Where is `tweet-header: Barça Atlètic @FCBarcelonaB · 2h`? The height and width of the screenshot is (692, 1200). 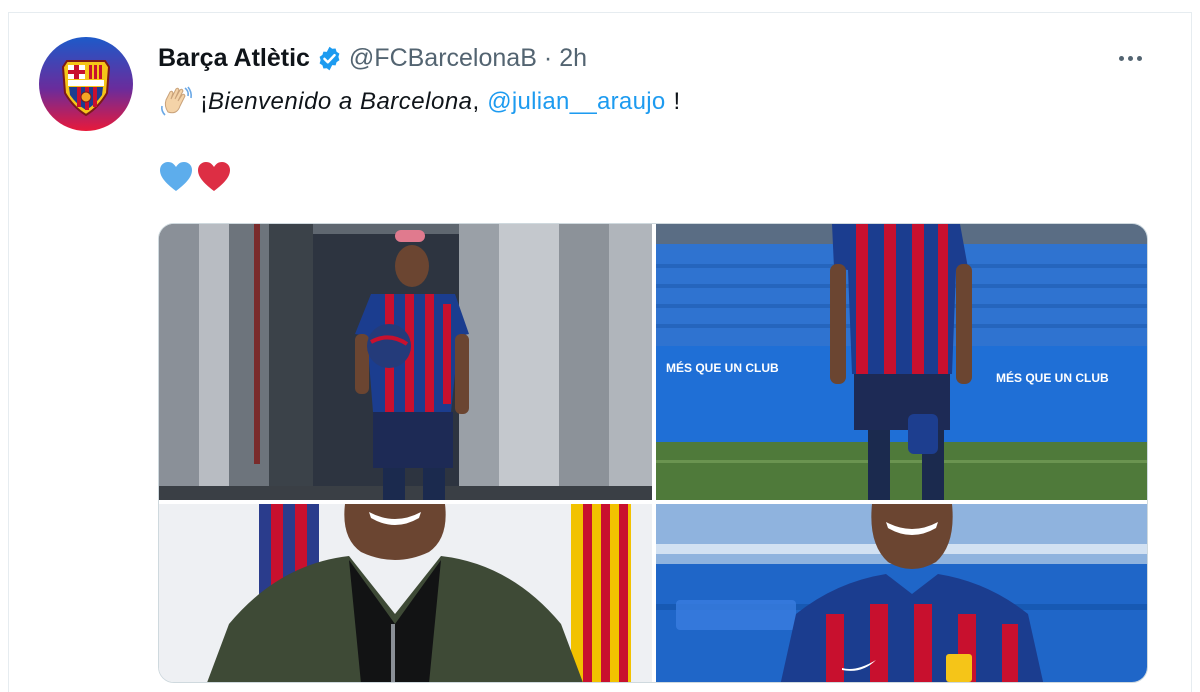
tweet-header: Barça Atlètic @FCBarcelonaB · 2h is located at coordinates (372, 58).